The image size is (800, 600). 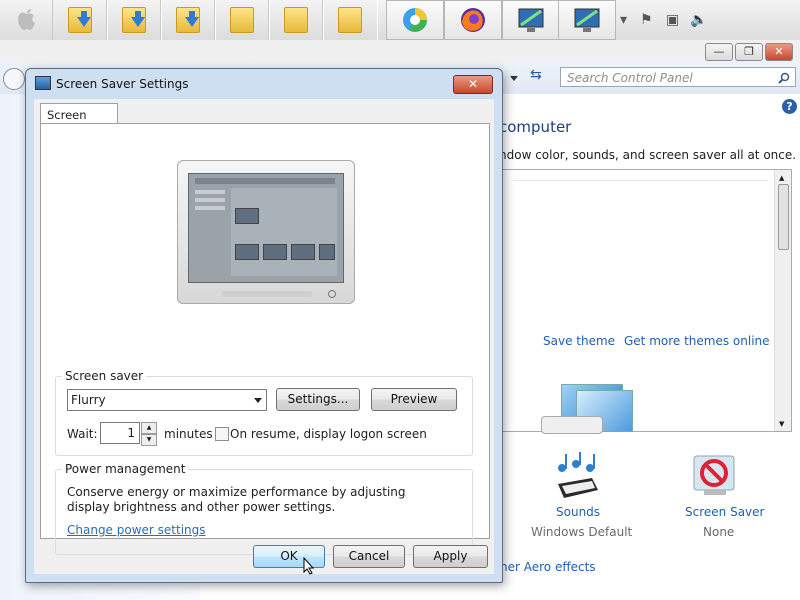 I want to click on logon-screen-label: On resume, display logon screen, so click(x=328, y=434).